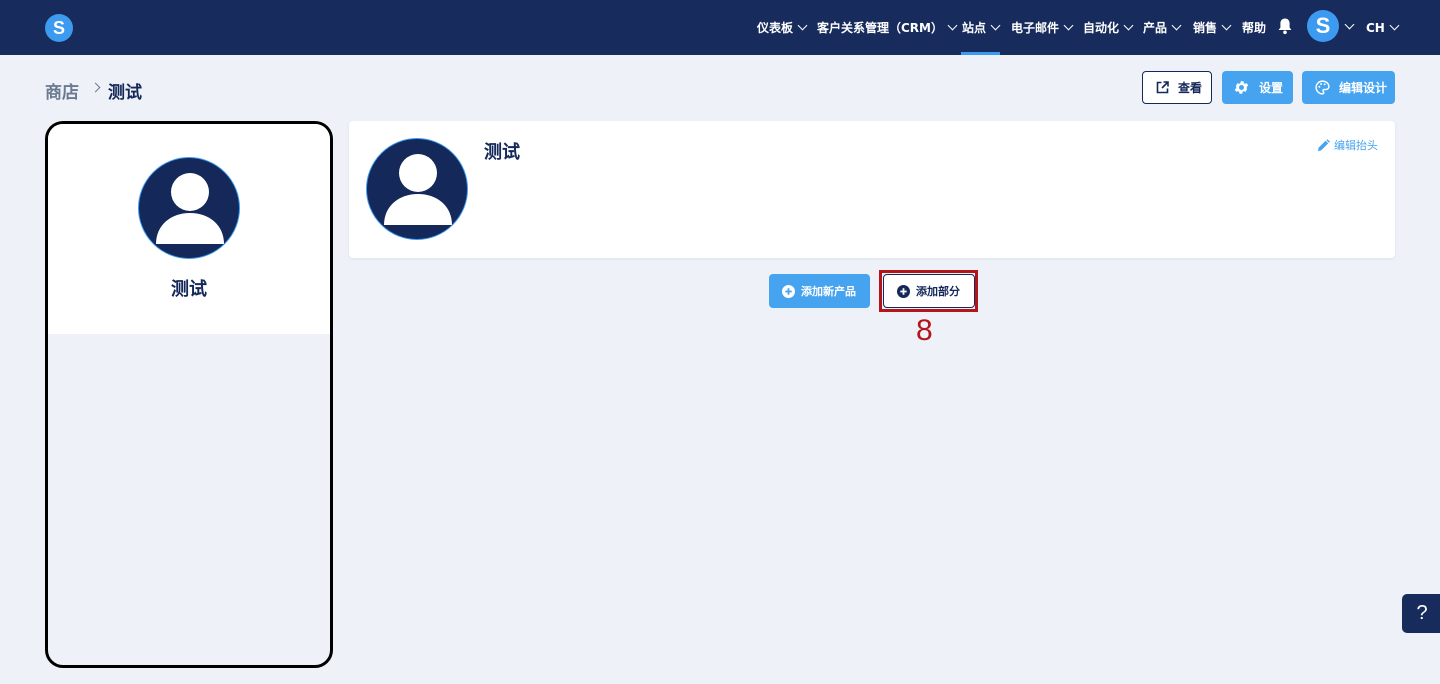 This screenshot has height=684, width=1440. Describe the element at coordinates (775, 28) in the screenshot. I see `nav-dashboard-label: 仪表板` at that location.